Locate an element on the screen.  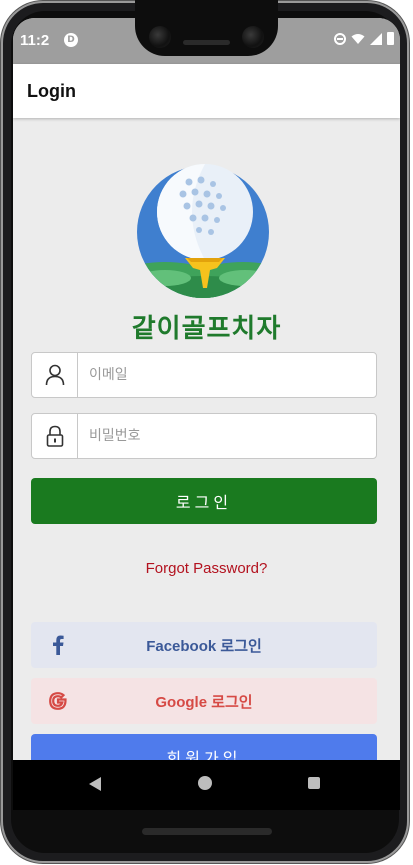
signup-button: 회원가입 is located at coordinates (204, 747).